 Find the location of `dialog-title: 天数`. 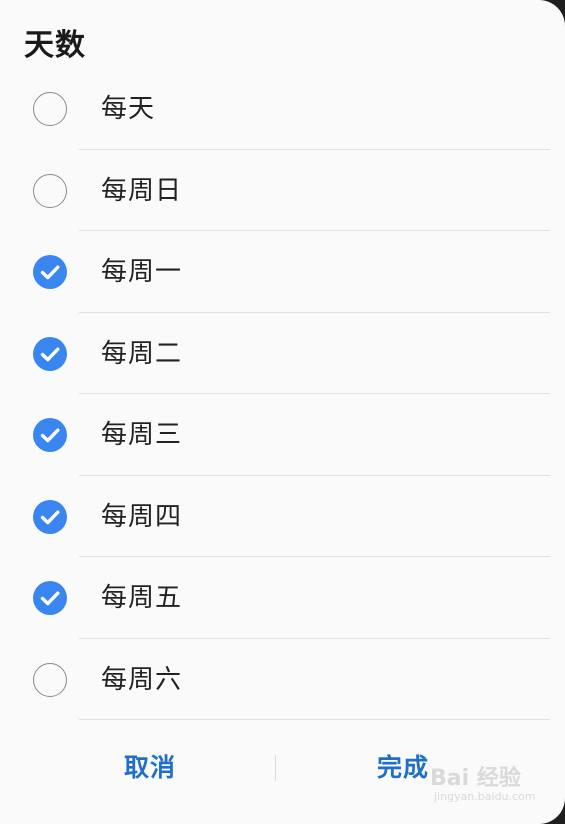

dialog-title: 天数 is located at coordinates (55, 45).